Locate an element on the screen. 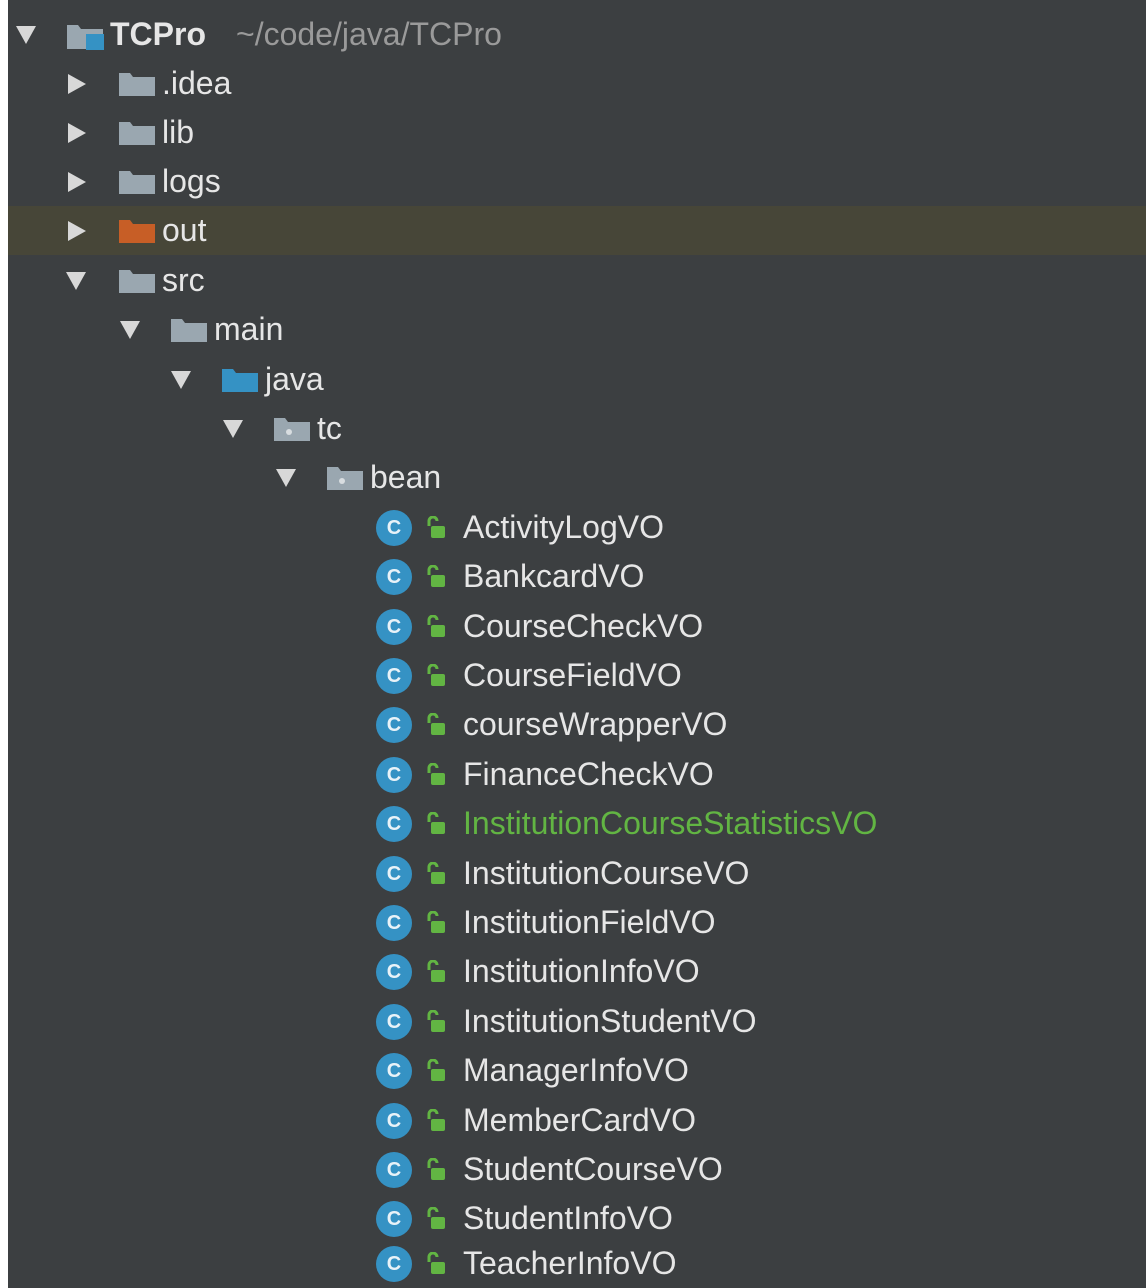  class-label: ManagerInfoVO is located at coordinates (576, 1070).